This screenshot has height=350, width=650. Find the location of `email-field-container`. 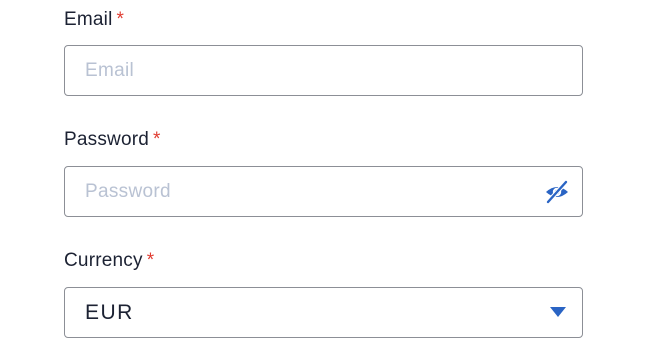

email-field-container is located at coordinates (323, 70).